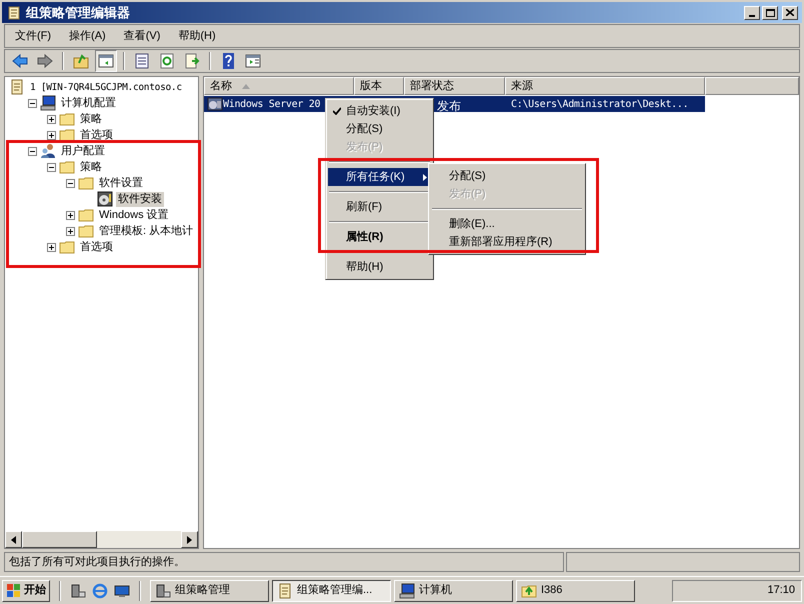  I want to click on menu-item: 所有任务(K), so click(379, 177).